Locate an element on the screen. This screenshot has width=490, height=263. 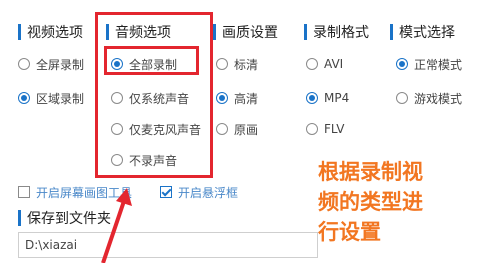
radio-region-record: 区域录制 is located at coordinates (51, 98).